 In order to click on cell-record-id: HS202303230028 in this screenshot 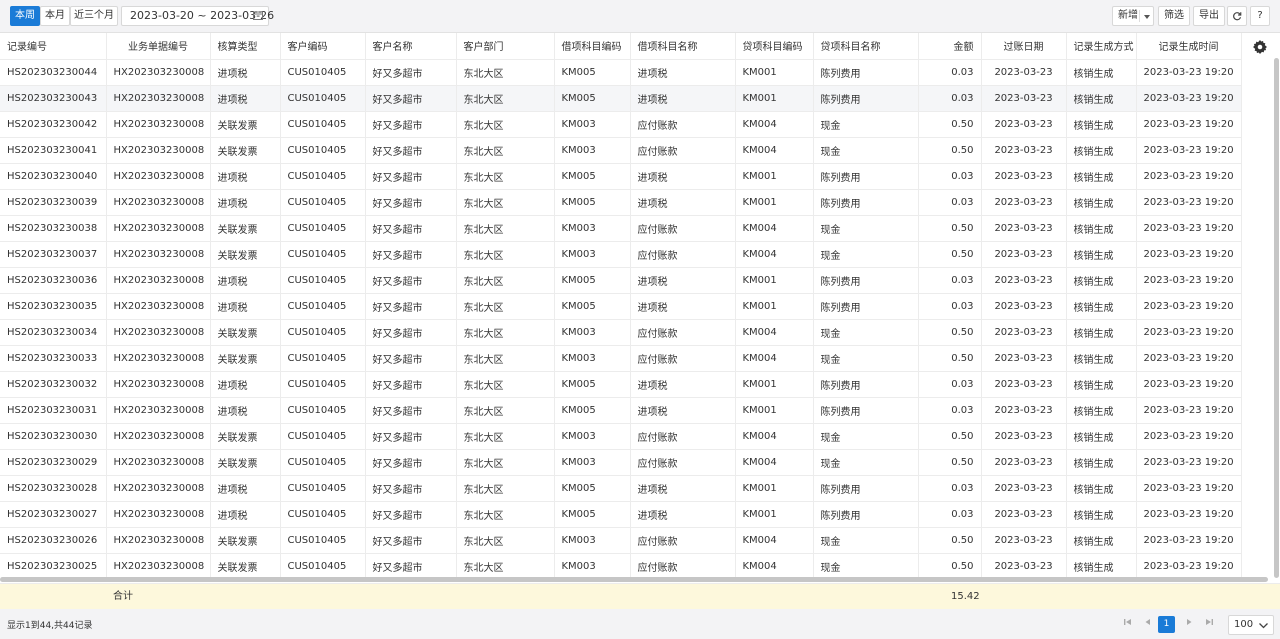, I will do `click(53, 488)`.